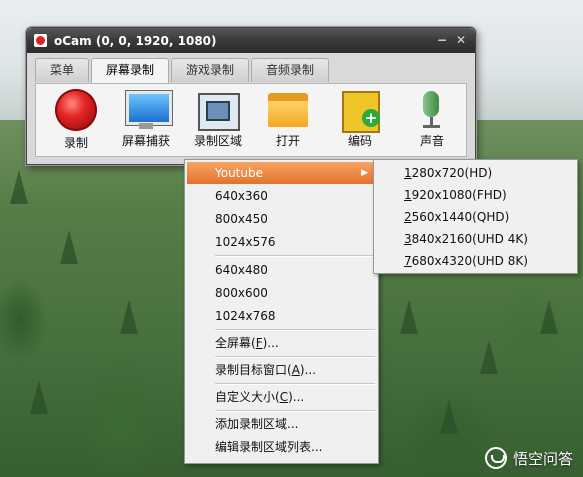 The width and height of the screenshot is (583, 477). Describe the element at coordinates (281, 219) in the screenshot. I see `menu-item-800x450: 800x450` at that location.